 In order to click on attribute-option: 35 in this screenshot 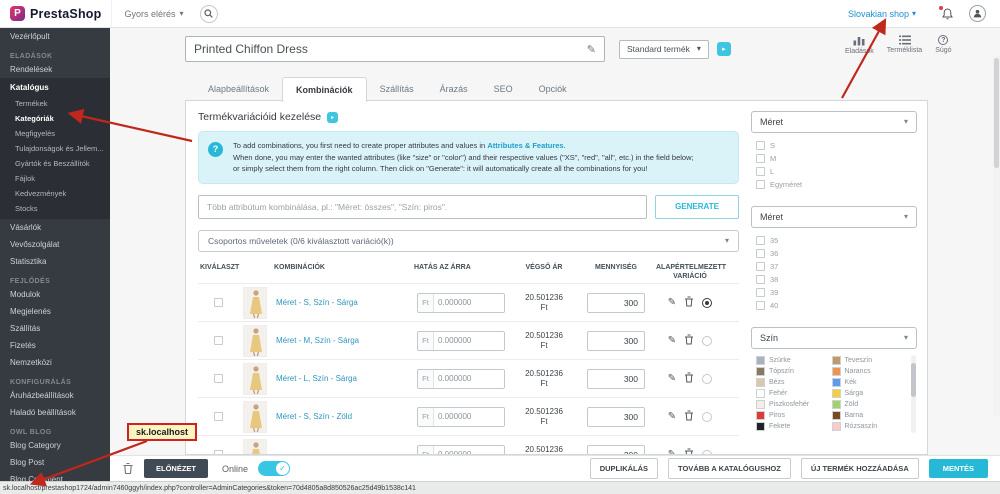, I will do `click(835, 240)`.